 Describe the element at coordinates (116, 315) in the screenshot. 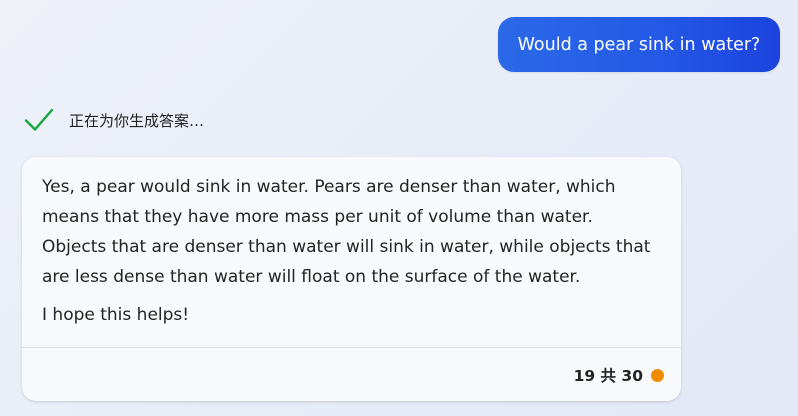

I see `answer-paragraph: I hope this helps!` at that location.